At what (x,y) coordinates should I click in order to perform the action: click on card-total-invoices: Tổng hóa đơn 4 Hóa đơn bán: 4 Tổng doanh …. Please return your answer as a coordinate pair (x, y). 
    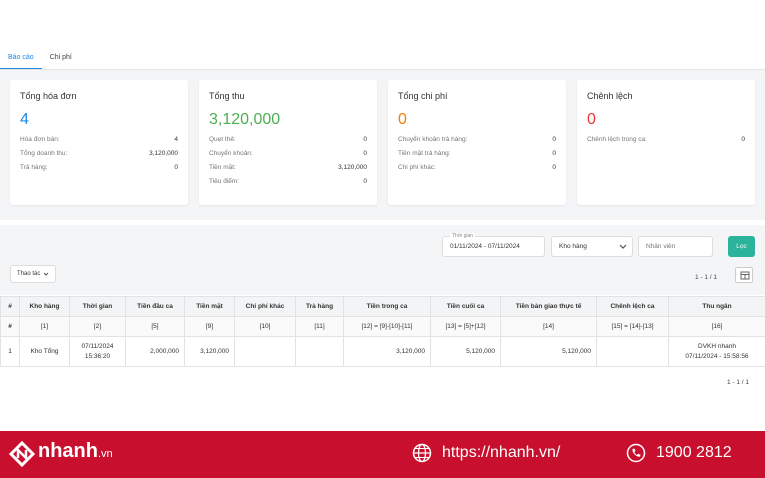
    Looking at the image, I should click on (99, 142).